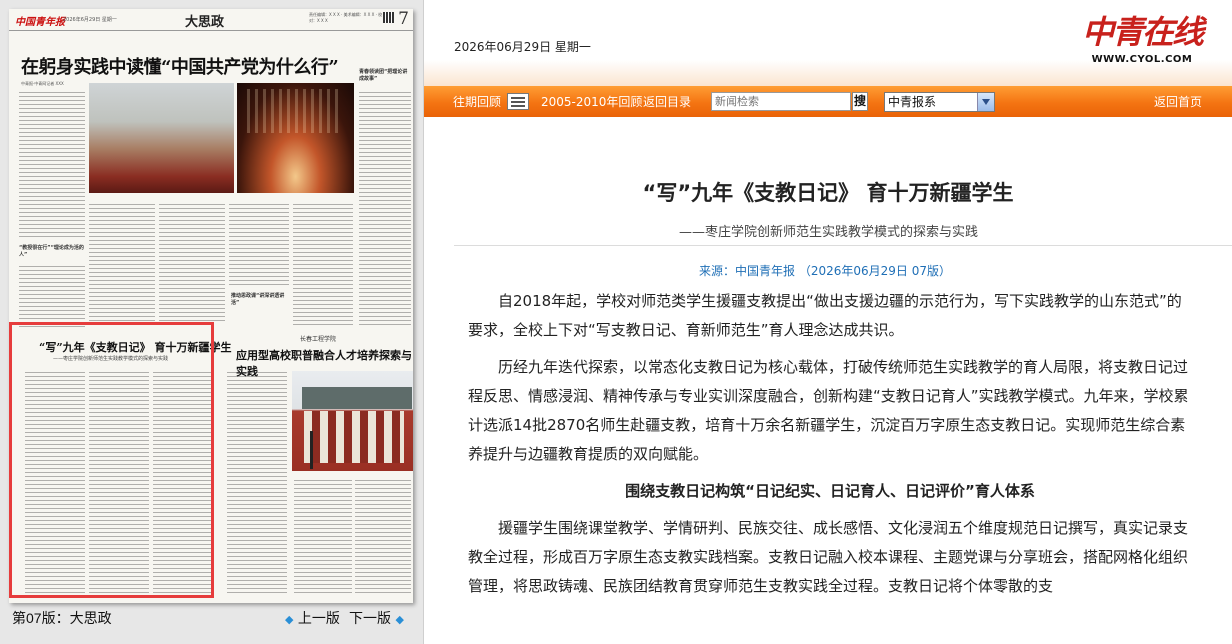  I want to click on left-arrow-icon: ◆, so click(289, 619).